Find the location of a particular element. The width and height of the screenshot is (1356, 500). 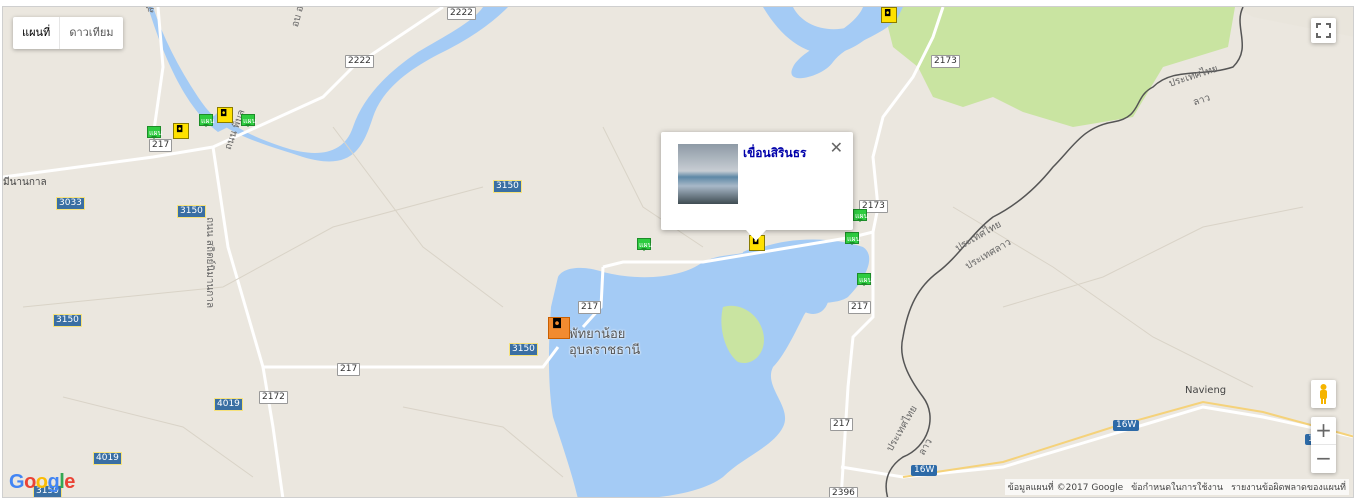

pegman-icon is located at coordinates (1323, 394).